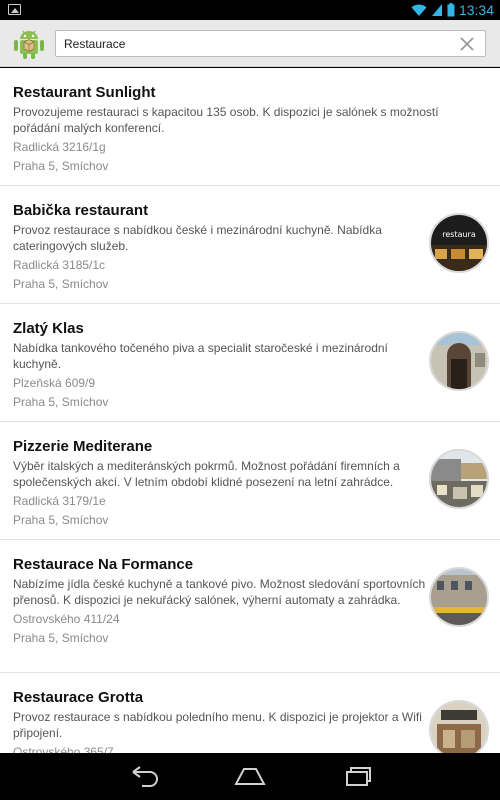  I want to click on item-title: Pizzerie Mediterane, so click(83, 446).